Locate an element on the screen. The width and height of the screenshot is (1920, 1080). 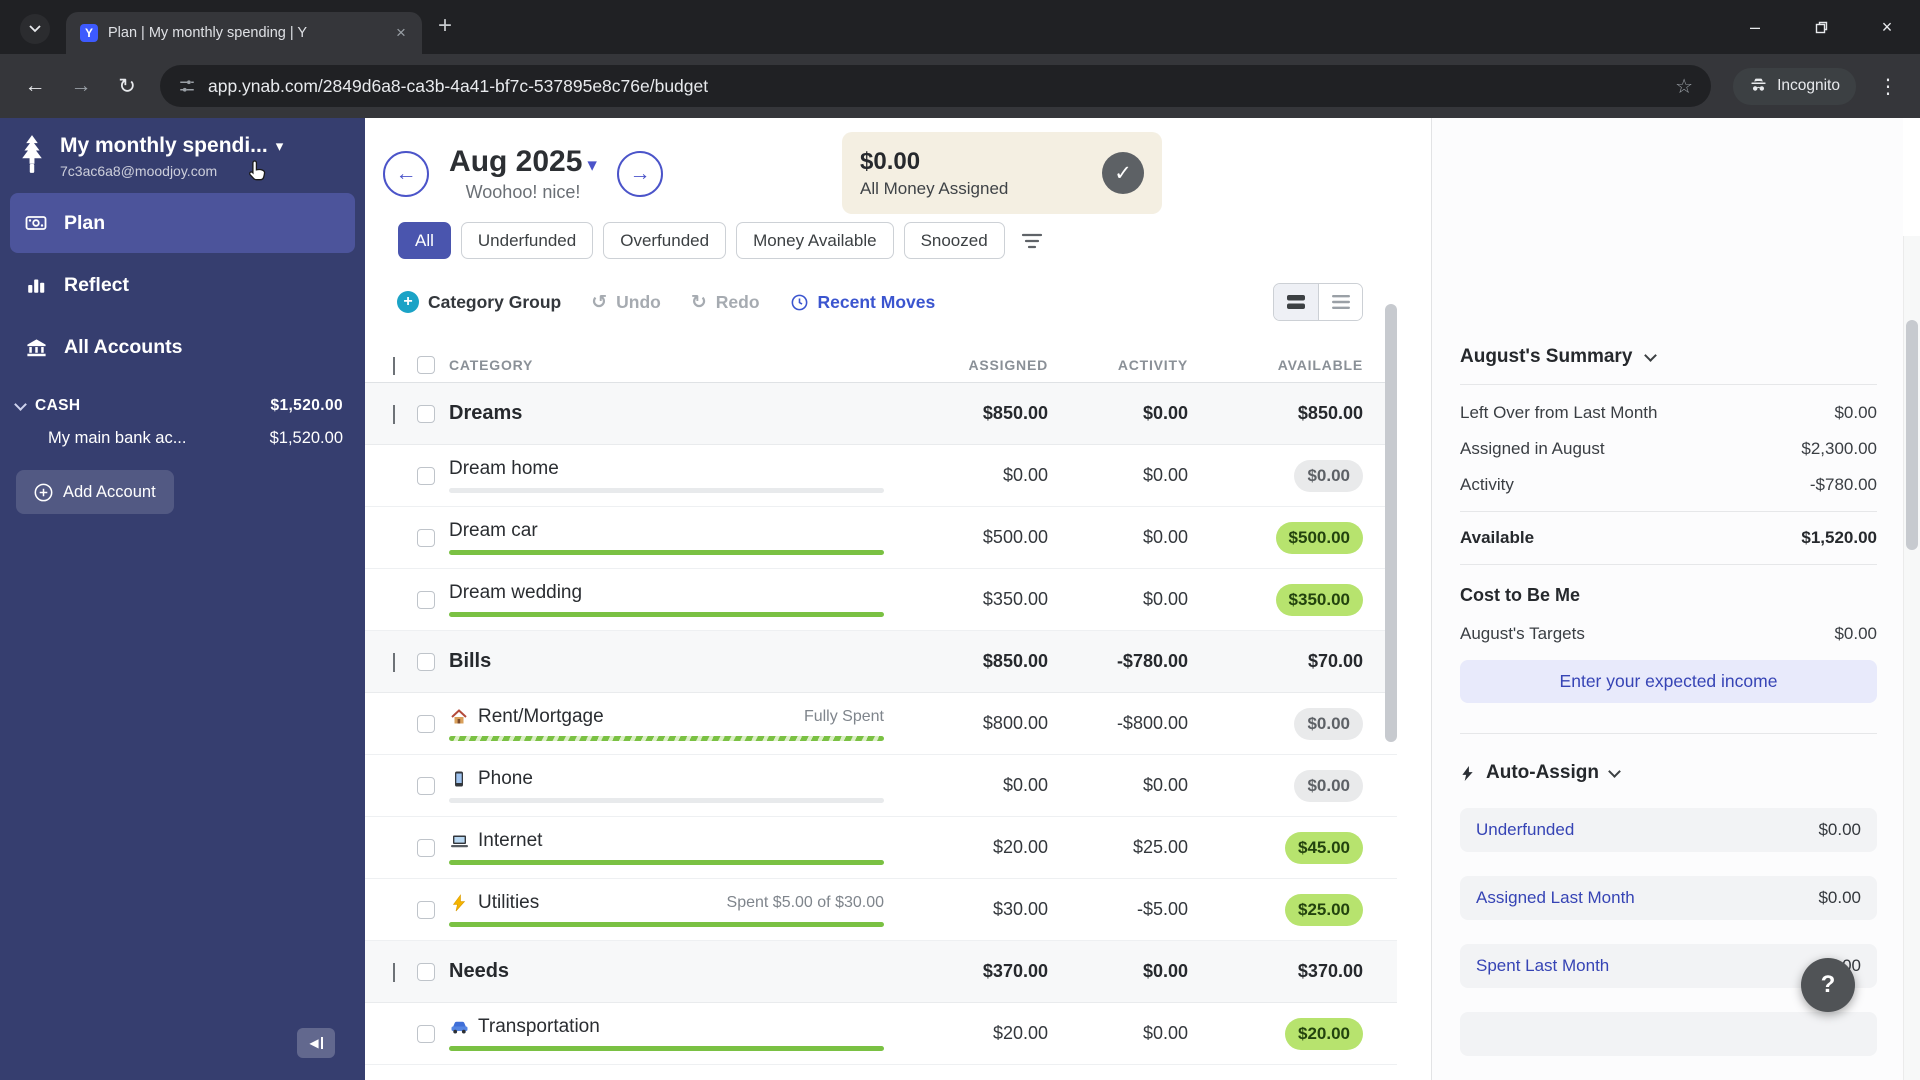
category-column-header: CATEGORY is located at coordinates (673, 365).